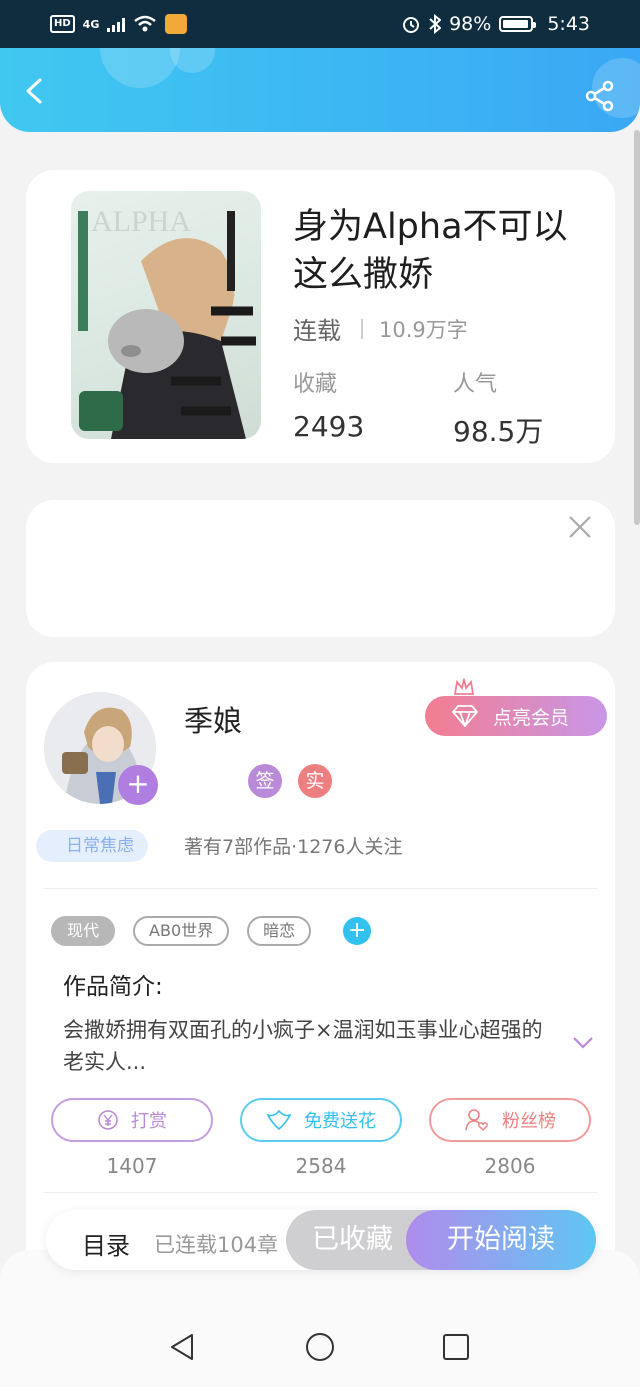  Describe the element at coordinates (470, 24) in the screenshot. I see `battery-percent: 98%` at that location.